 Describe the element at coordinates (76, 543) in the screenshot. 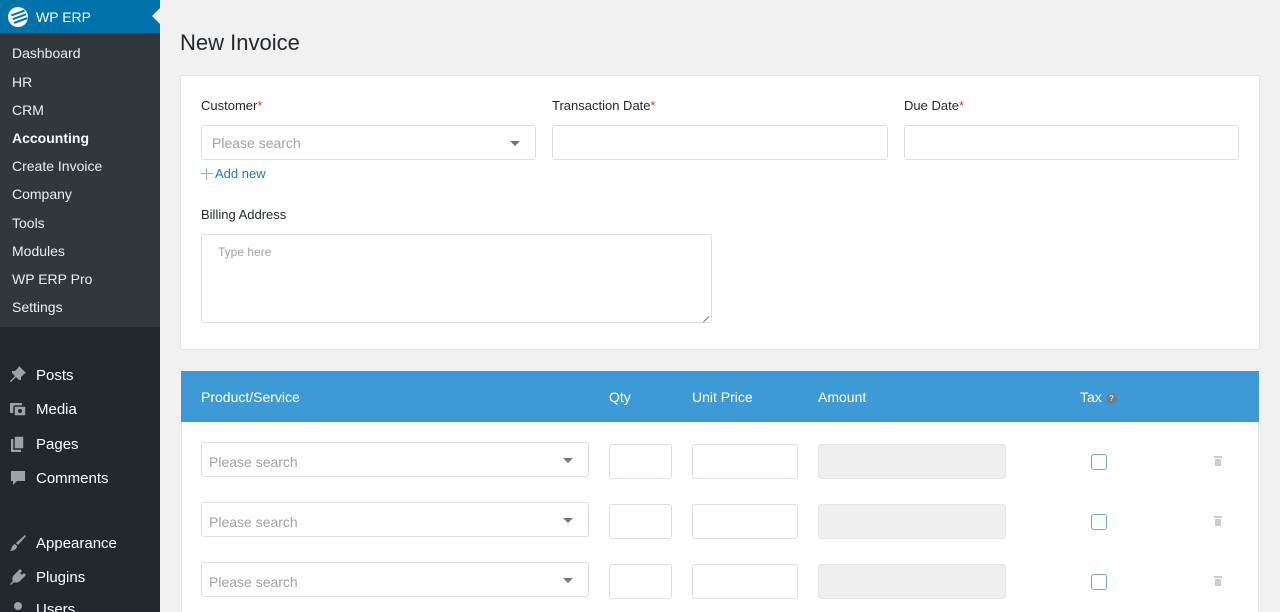

I see `menu-item-label: Appearance` at that location.